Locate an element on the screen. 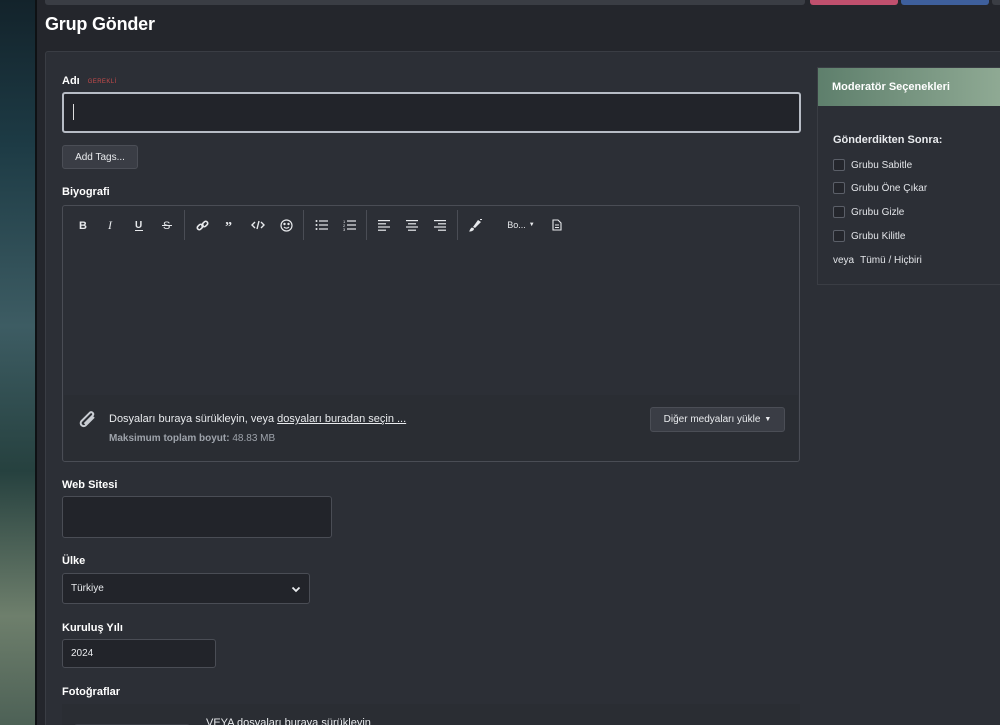 The image size is (1000, 725). photos-drop-text: VEYA dosyaları buraya sürükleyin is located at coordinates (288, 721).